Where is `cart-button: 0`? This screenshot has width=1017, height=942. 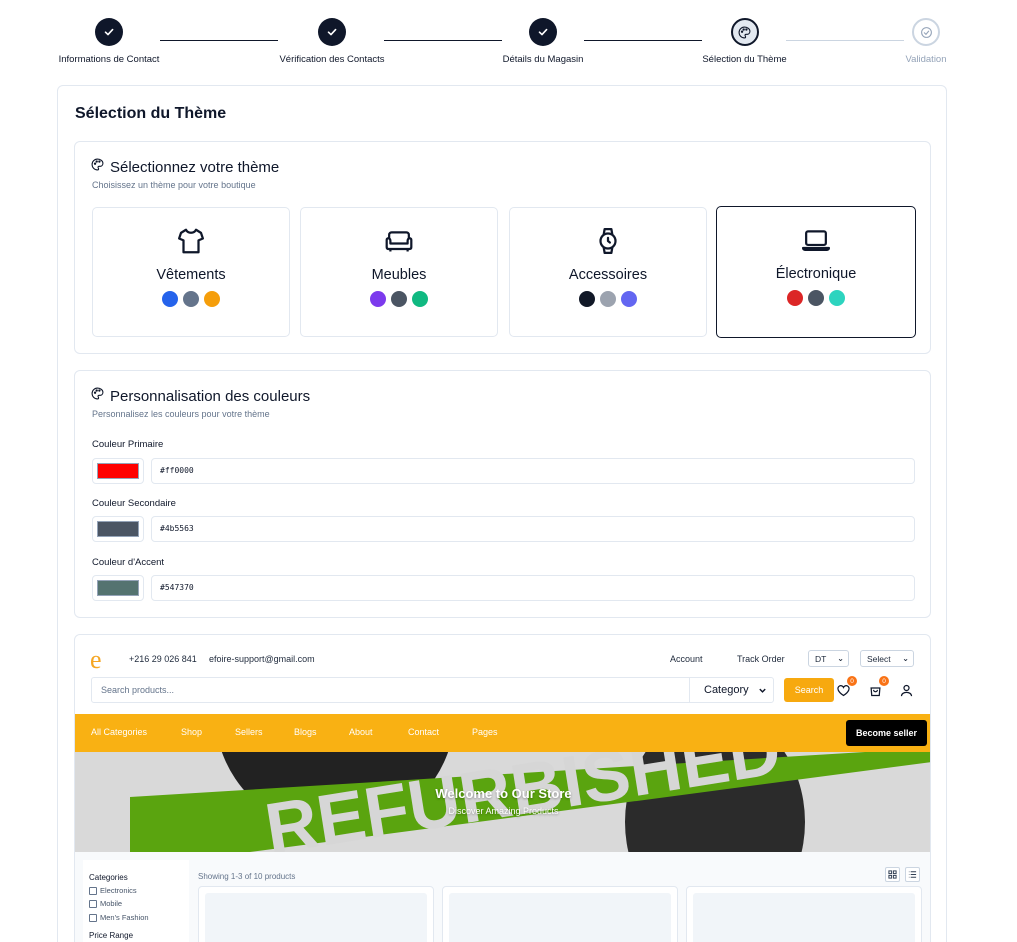 cart-button: 0 is located at coordinates (877, 687).